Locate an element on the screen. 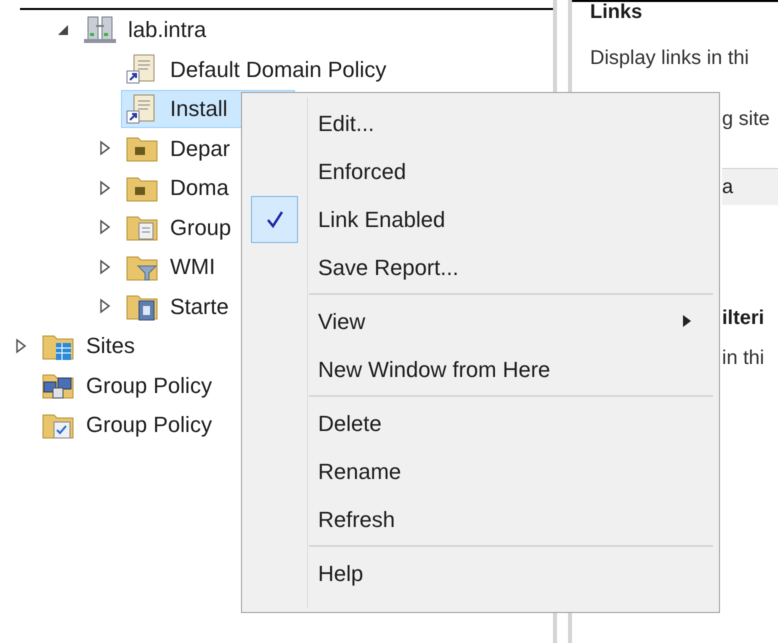  menu-item: Rename is located at coordinates (480, 471).